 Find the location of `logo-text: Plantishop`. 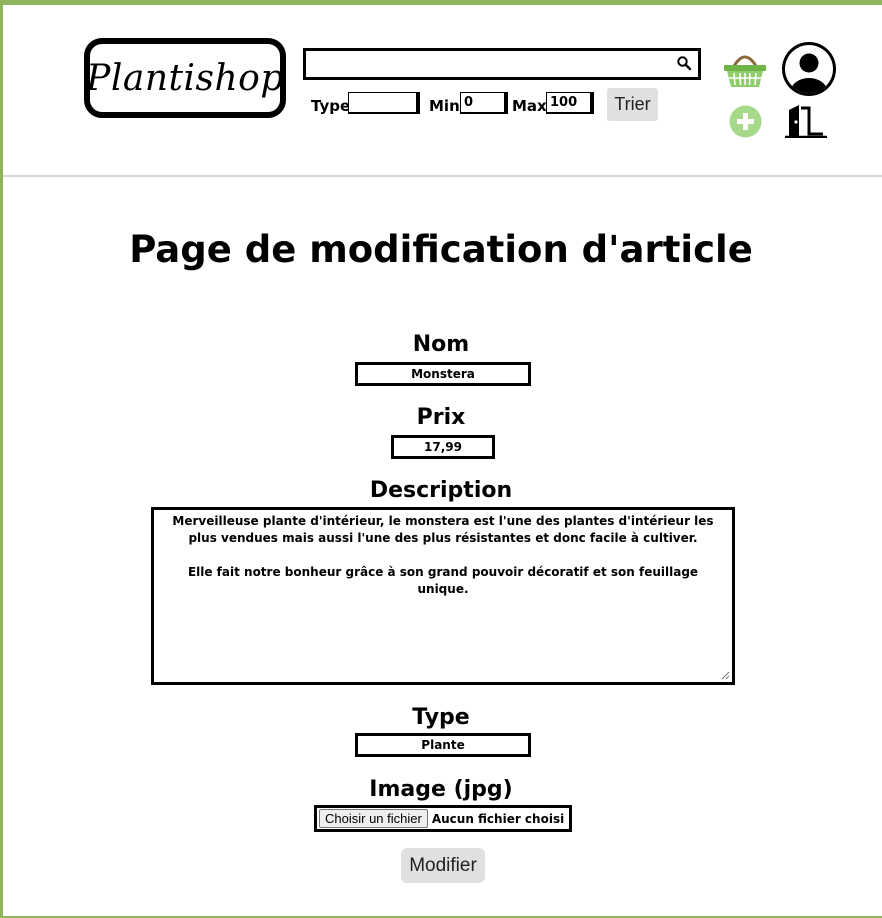

logo-text: Plantishop is located at coordinates (185, 78).